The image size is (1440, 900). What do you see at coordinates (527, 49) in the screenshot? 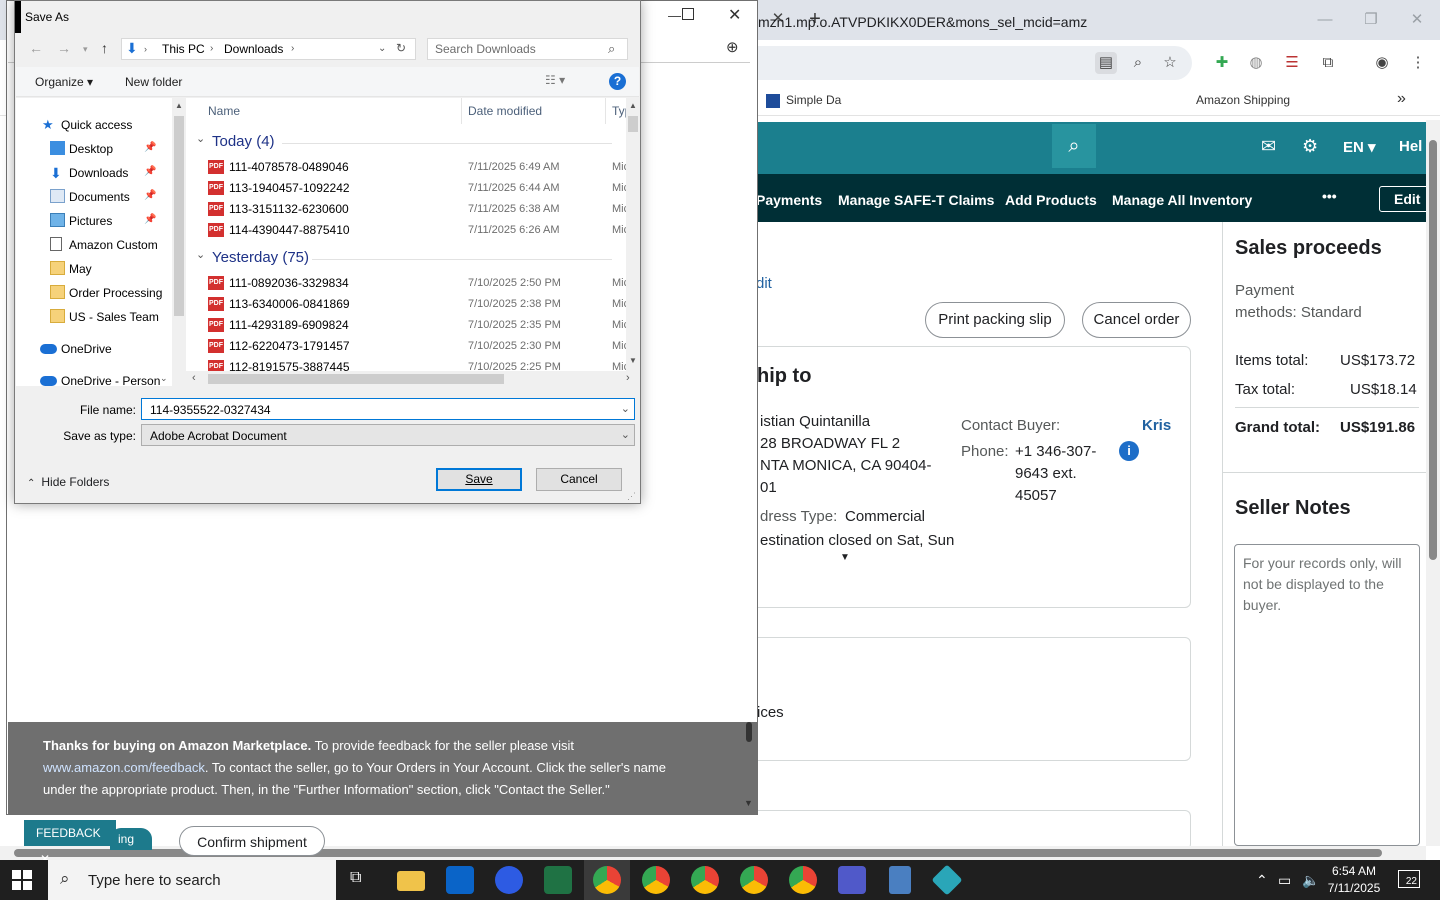
I see `search-box: Search Downloads ⌕` at bounding box center [527, 49].